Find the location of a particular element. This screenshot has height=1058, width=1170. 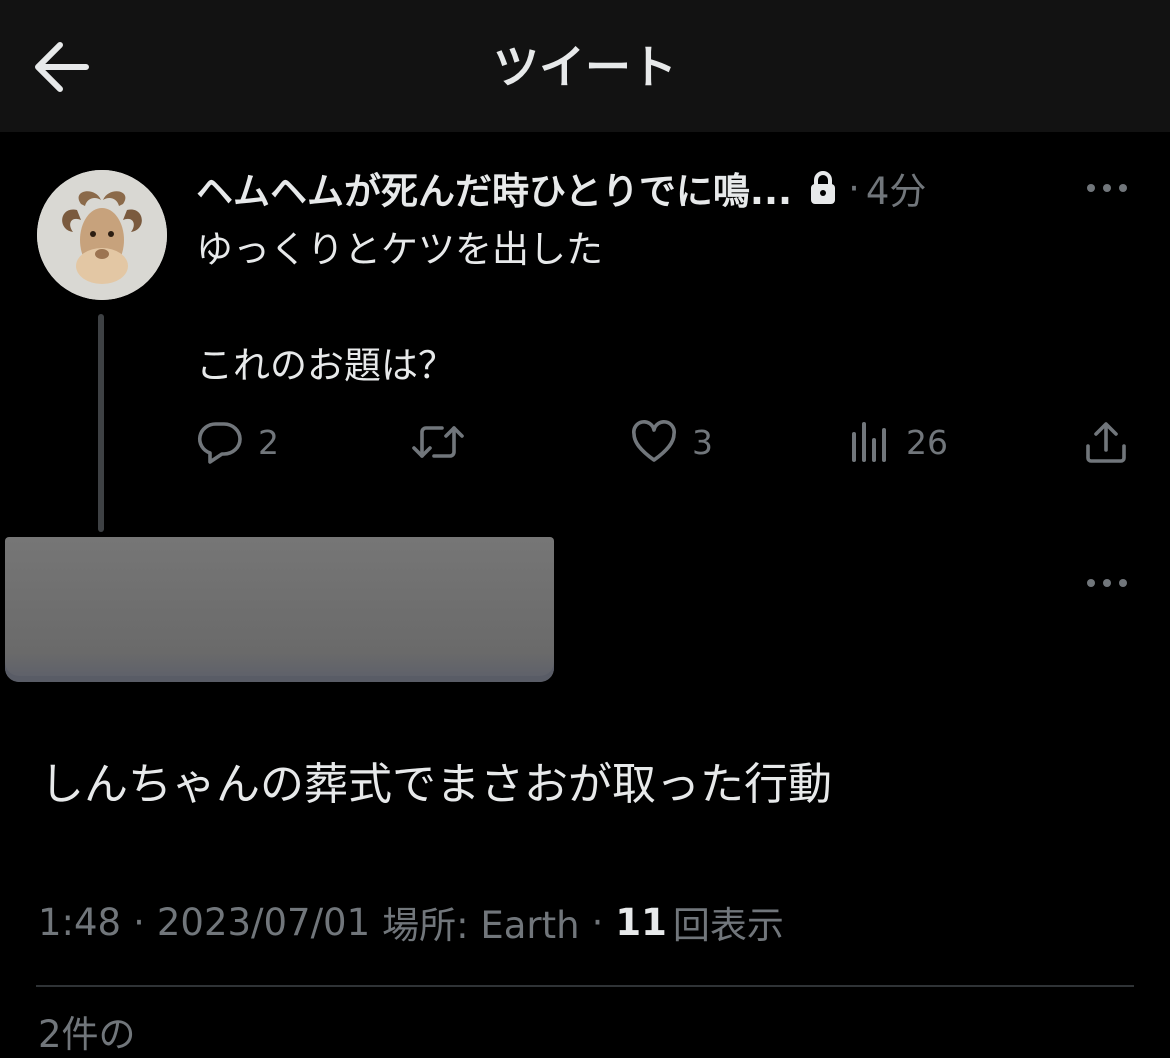

share-upload-icon is located at coordinates (1106, 442).